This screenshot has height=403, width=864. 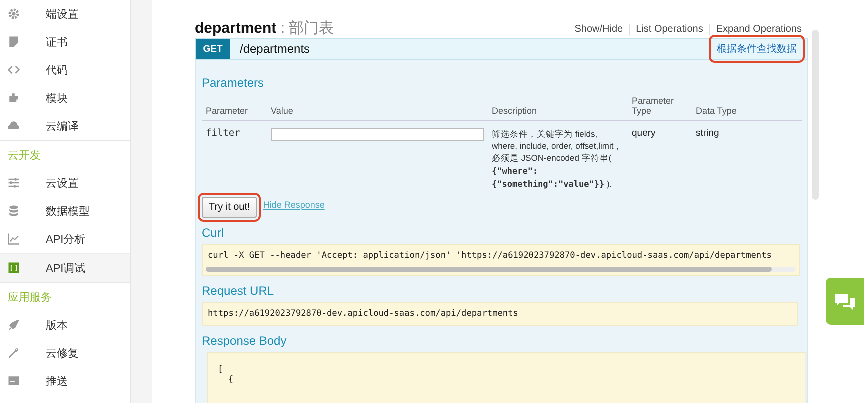 I want to click on sidebar-item: 数据模型, so click(x=65, y=211).